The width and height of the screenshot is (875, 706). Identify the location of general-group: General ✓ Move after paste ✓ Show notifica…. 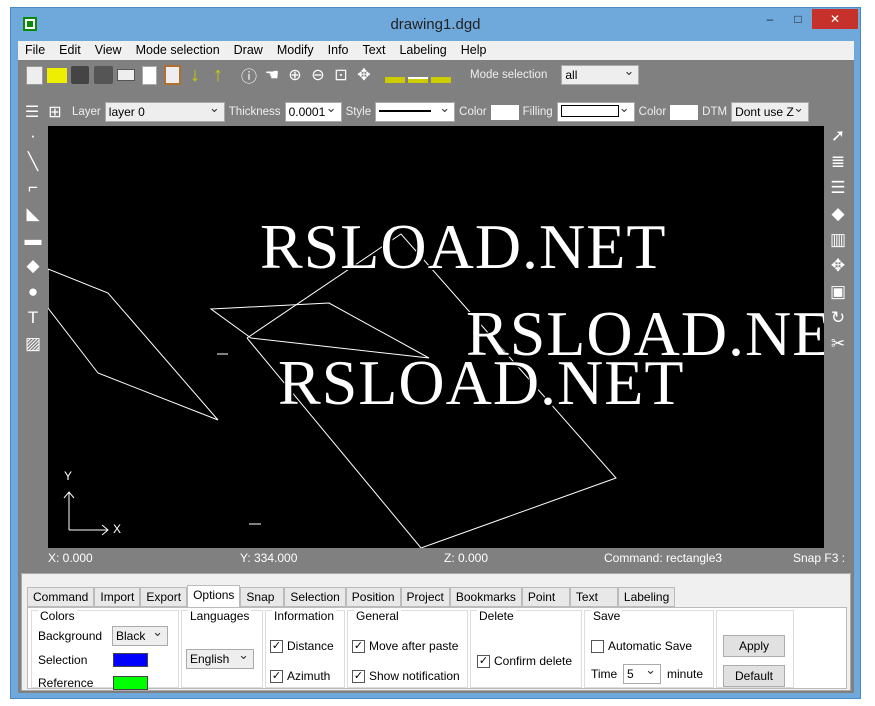
(407, 648).